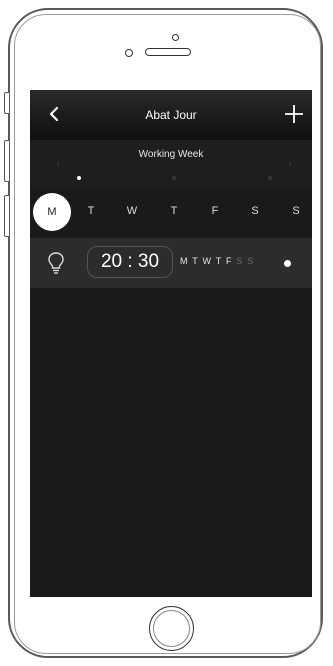 The height and width of the screenshot is (666, 333). Describe the element at coordinates (207, 261) in the screenshot. I see `repeat-day-wednesday: W` at that location.